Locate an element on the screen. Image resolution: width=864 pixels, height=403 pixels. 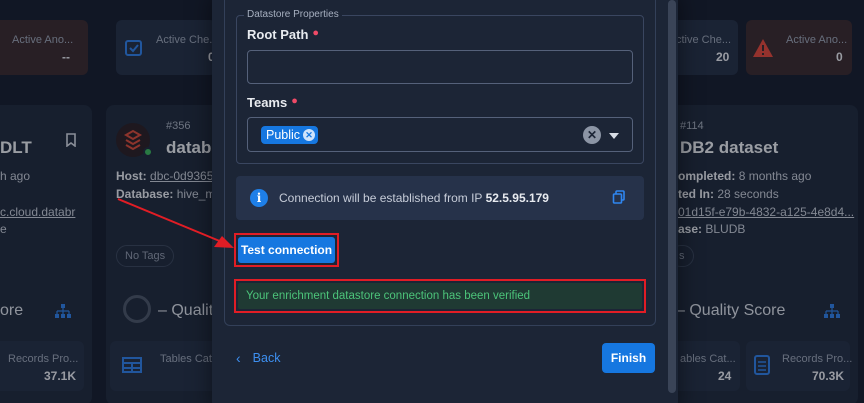
back-button: ‹ Back is located at coordinates (258, 358).